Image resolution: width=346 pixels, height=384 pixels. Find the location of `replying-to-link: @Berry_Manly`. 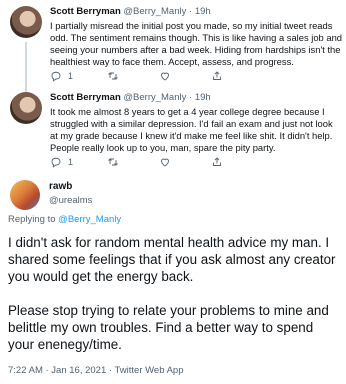

replying-to-link: @Berry_Manly is located at coordinates (89, 219).